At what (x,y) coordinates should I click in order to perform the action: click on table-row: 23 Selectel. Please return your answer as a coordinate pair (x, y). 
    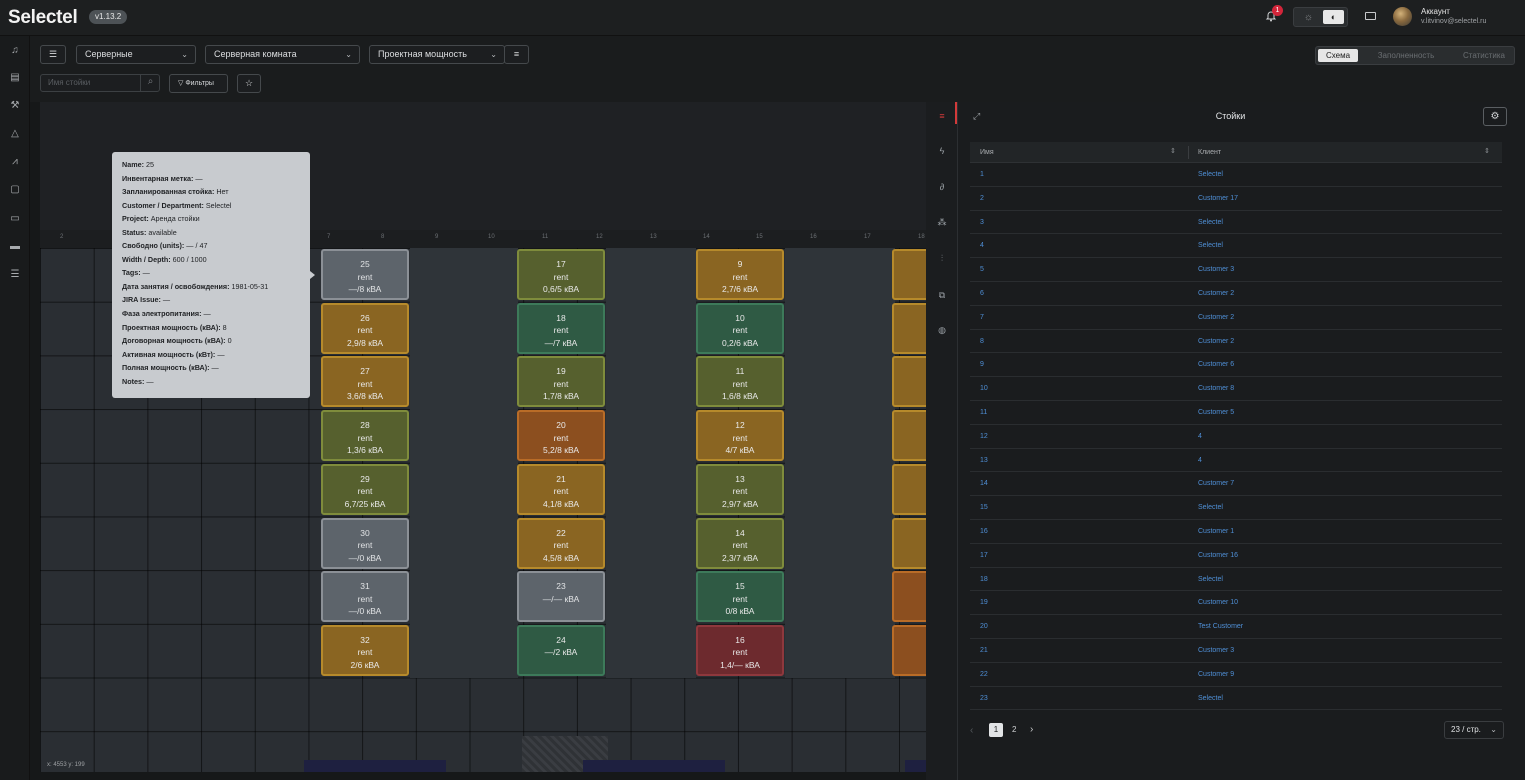
    Looking at the image, I should click on (1236, 699).